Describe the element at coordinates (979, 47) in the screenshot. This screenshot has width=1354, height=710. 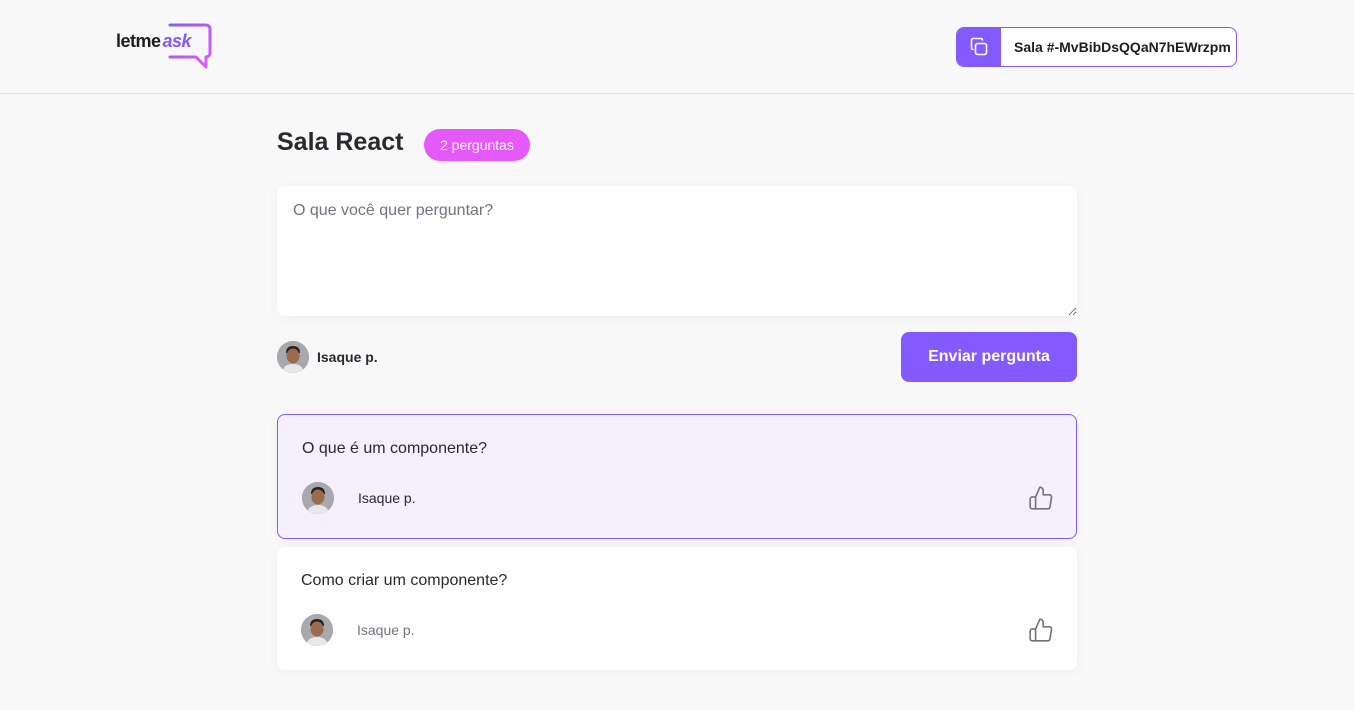
I see `copy-icon` at that location.